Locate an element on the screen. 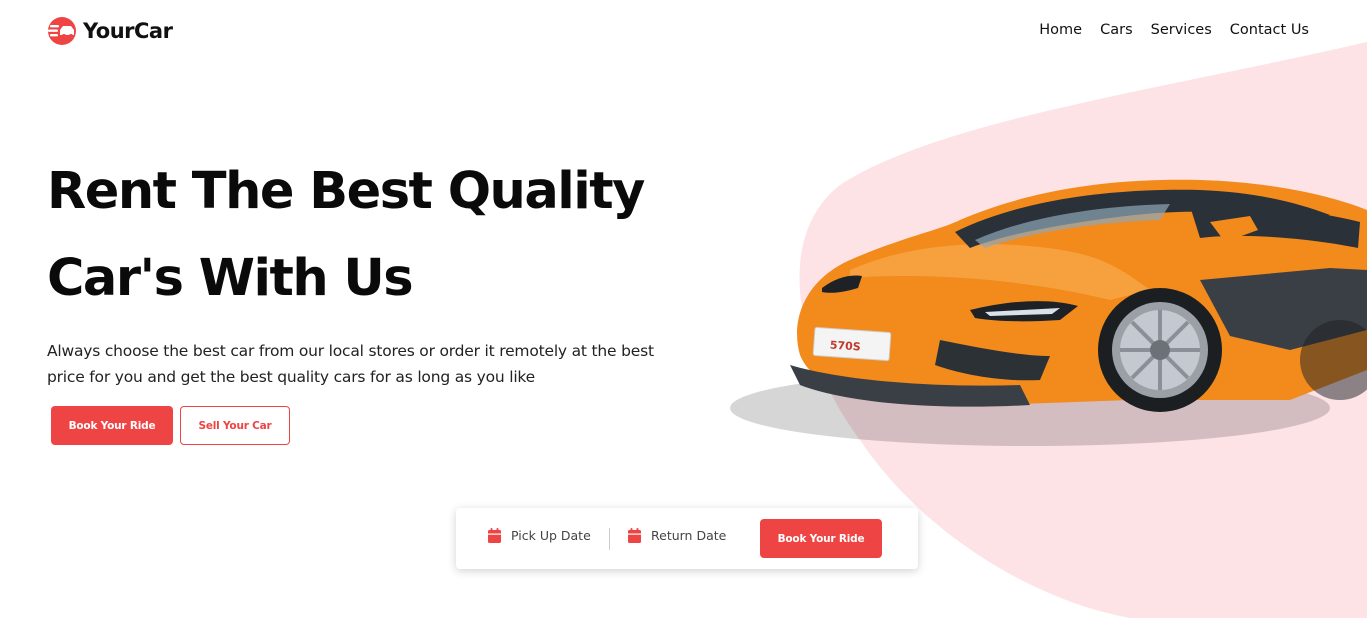 This screenshot has height=618, width=1367. brand-name: YourCar is located at coordinates (128, 31).